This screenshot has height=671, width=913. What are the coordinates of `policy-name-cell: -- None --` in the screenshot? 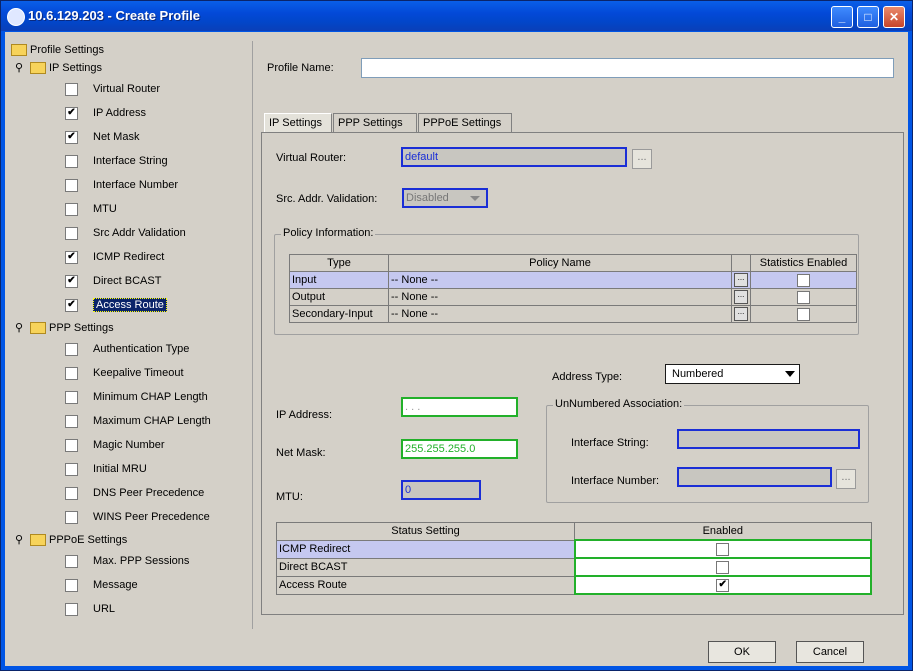 It's located at (560, 297).